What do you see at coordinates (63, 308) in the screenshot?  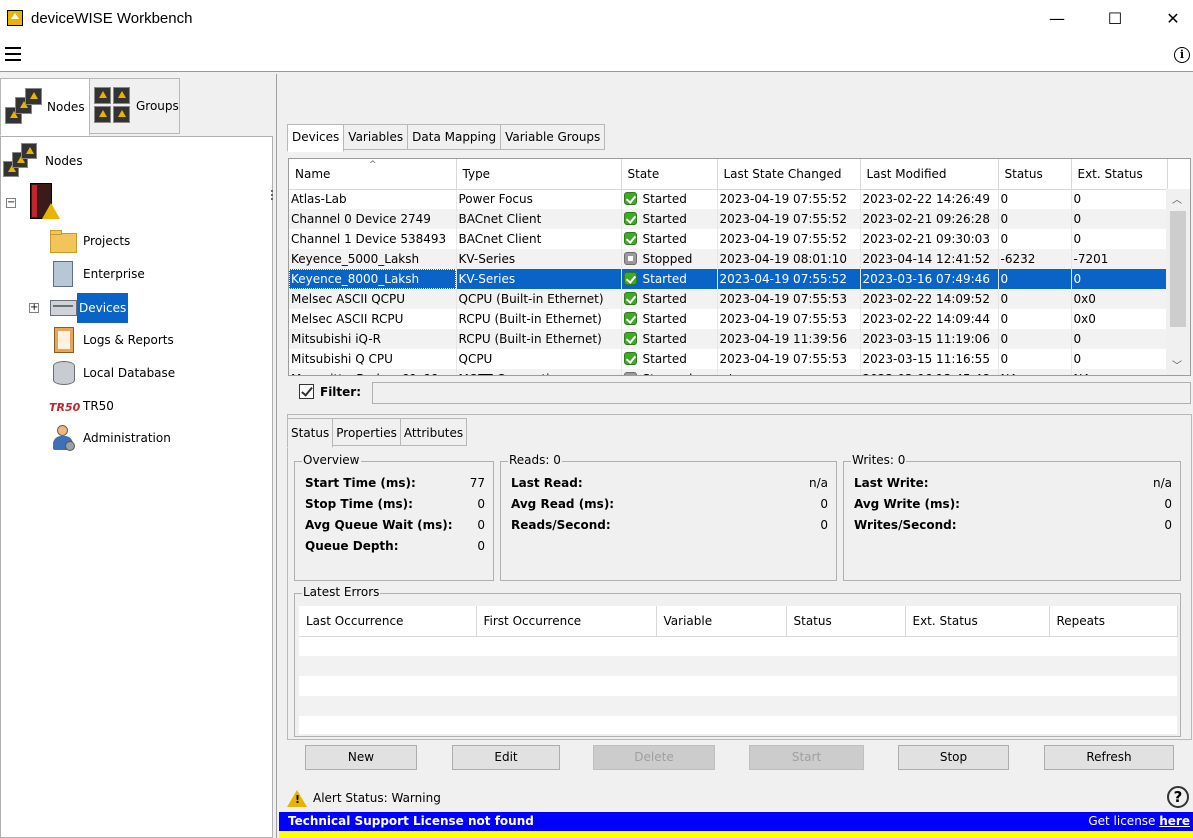 I see `device-icon` at bounding box center [63, 308].